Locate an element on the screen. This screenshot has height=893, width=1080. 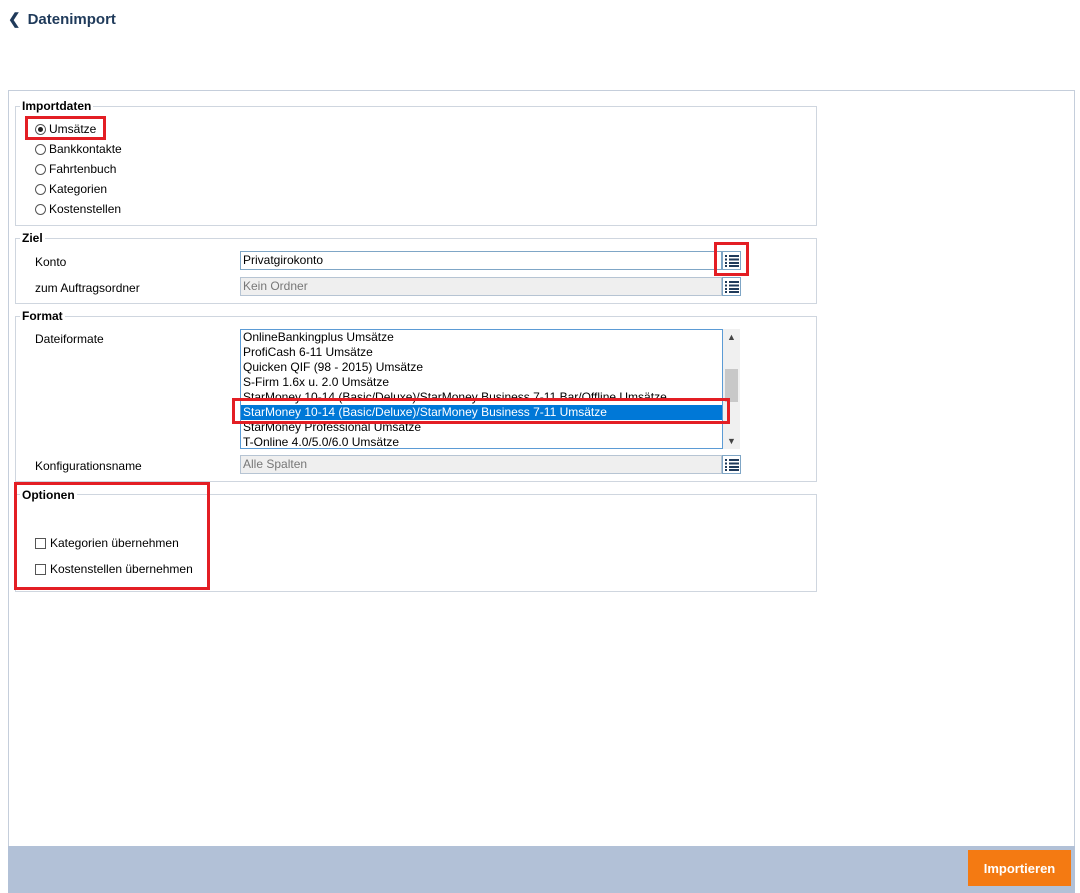
back-link: ❮ Datenimport is located at coordinates (62, 19).